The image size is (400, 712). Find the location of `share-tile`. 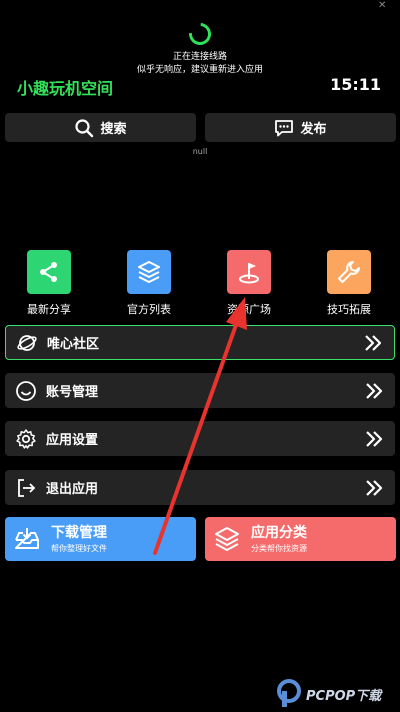

share-tile is located at coordinates (49, 272).